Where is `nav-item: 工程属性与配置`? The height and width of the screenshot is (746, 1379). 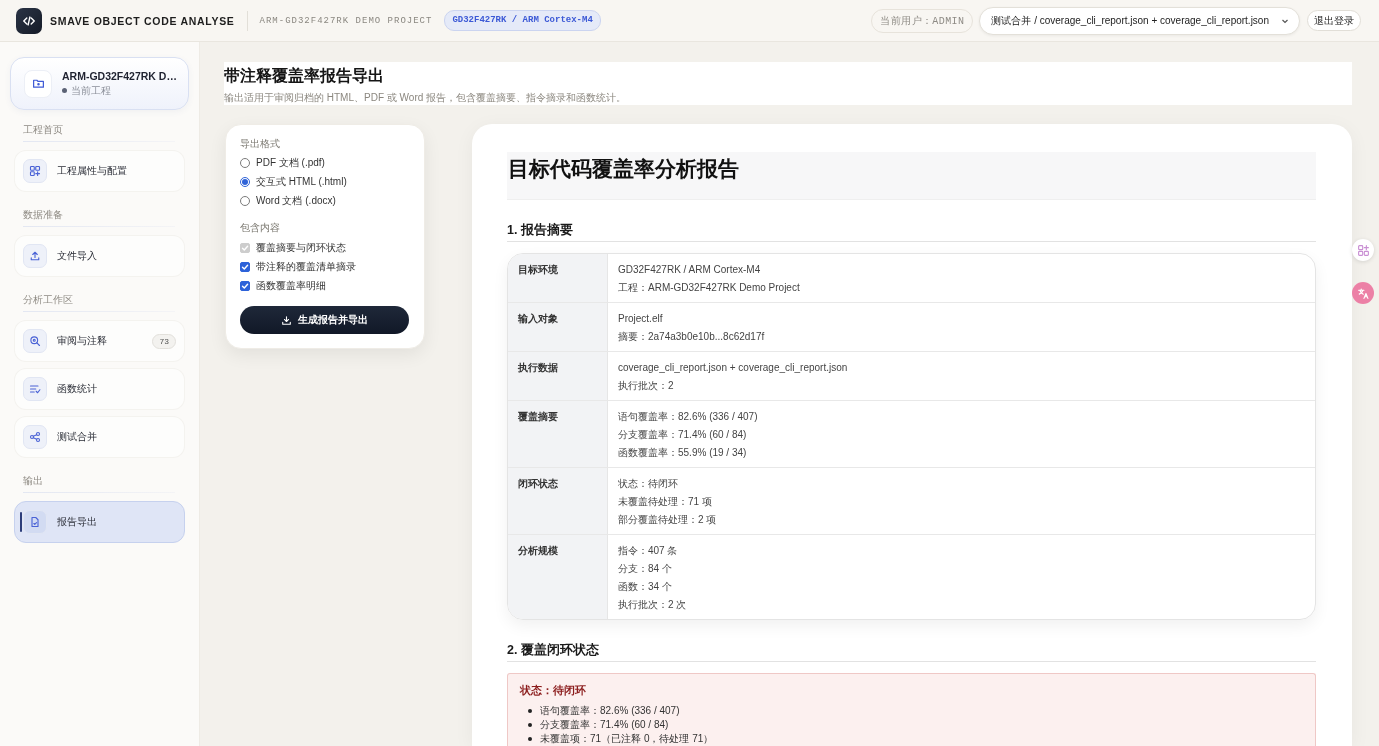
nav-item: 工程属性与配置 is located at coordinates (99, 171).